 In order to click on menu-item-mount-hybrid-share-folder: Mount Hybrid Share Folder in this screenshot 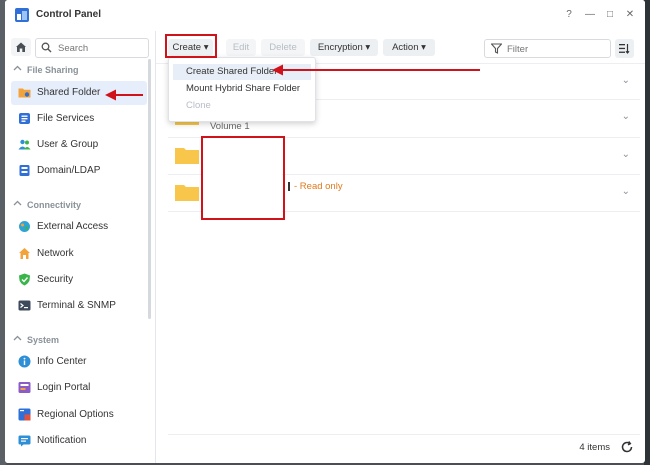, I will do `click(242, 89)`.